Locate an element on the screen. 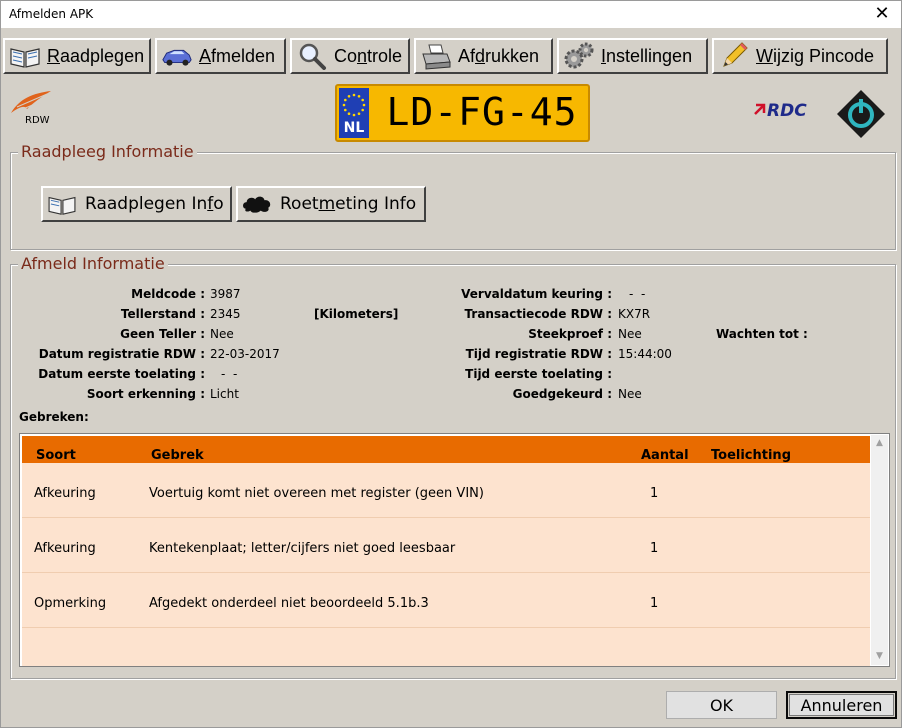 The width and height of the screenshot is (902, 728). geen-teller-value: Nee is located at coordinates (222, 334).